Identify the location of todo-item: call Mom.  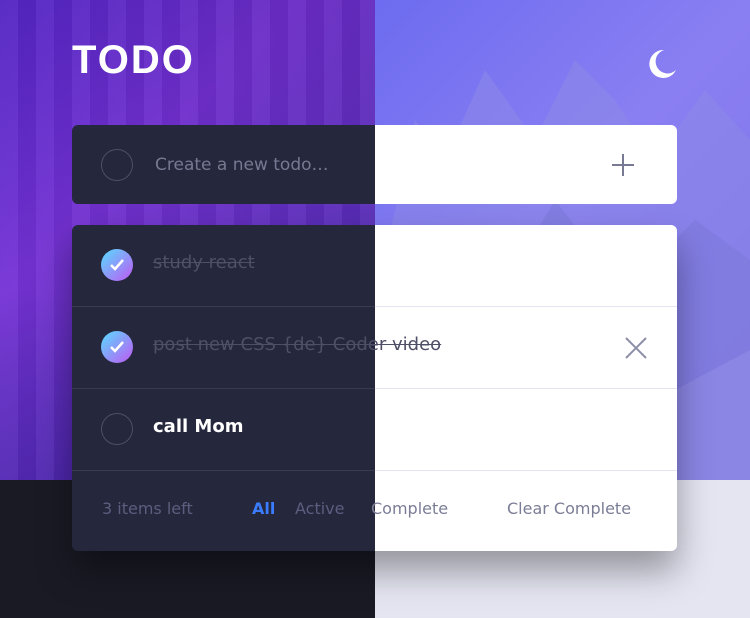
(374, 430).